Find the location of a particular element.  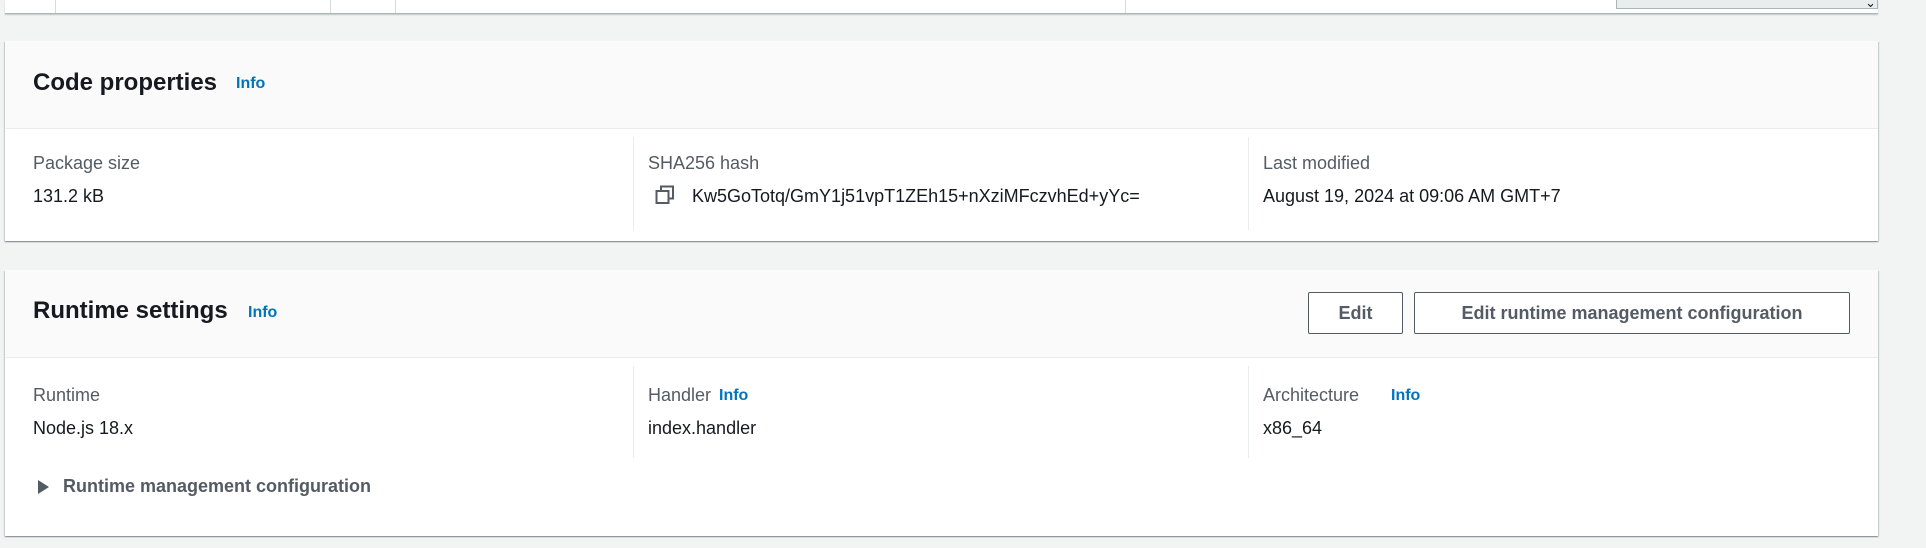

package-size-value: 131.2 kB is located at coordinates (69, 196).